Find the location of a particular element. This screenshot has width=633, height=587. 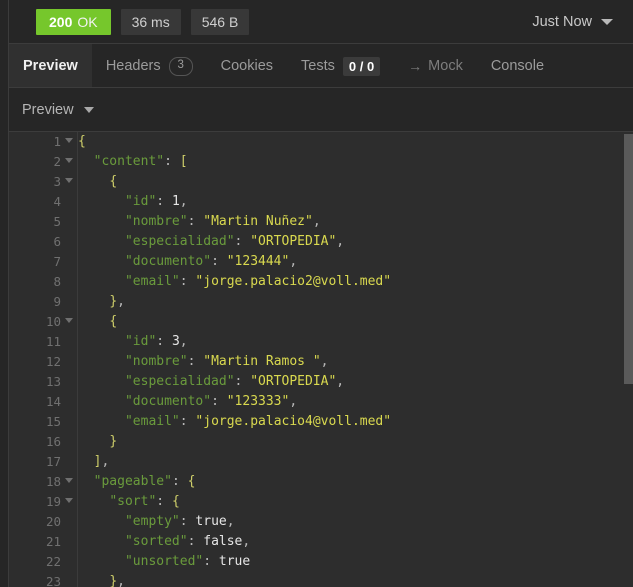

code-line-content: "pageable": { is located at coordinates (355, 482).